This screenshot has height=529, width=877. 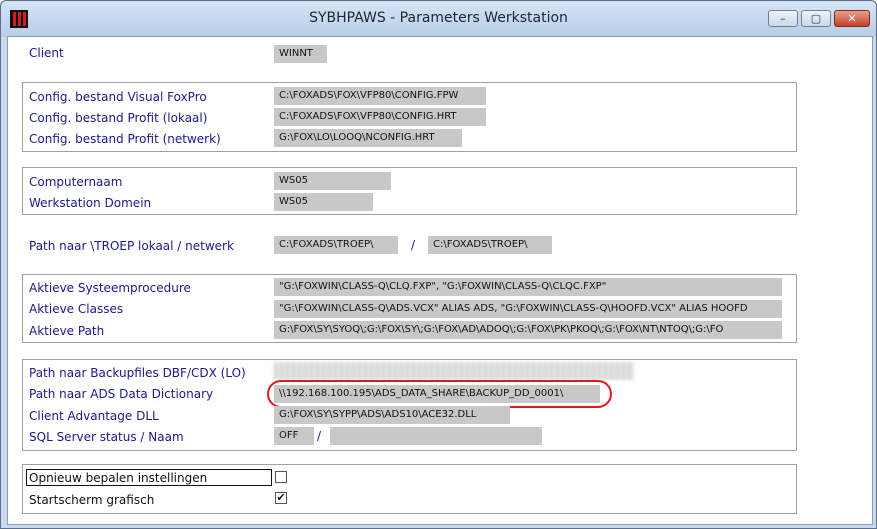 I want to click on troep-label: Path naar \TROEP lokaal / netwerk, so click(x=131, y=246).